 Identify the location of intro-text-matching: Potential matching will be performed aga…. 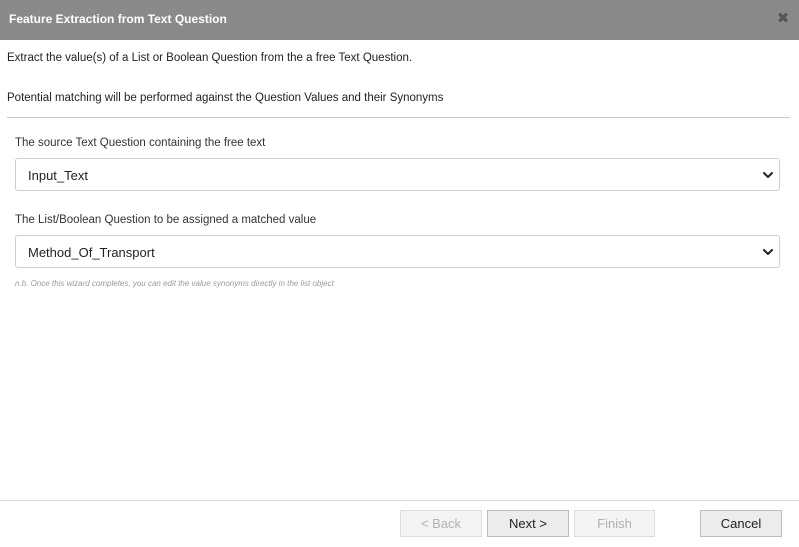
(225, 98).